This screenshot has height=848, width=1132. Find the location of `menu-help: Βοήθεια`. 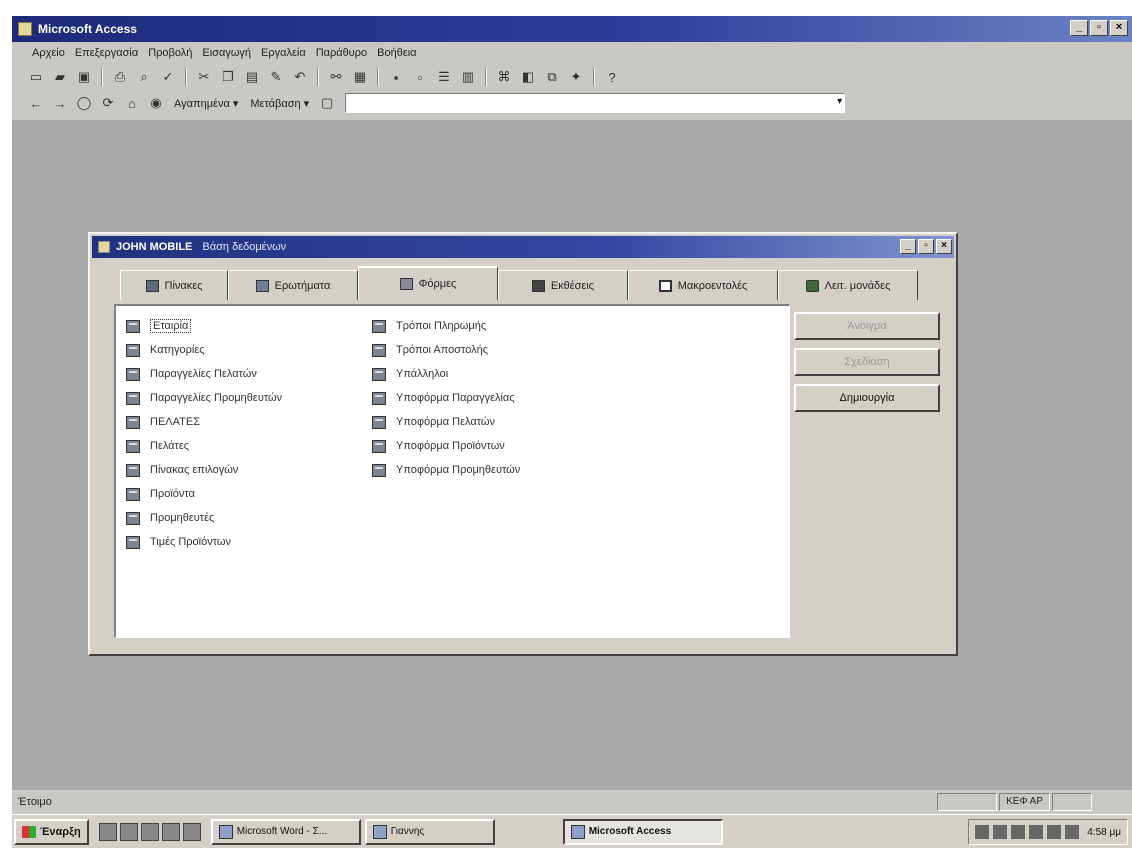

menu-help: Βοήθεια is located at coordinates (396, 53).